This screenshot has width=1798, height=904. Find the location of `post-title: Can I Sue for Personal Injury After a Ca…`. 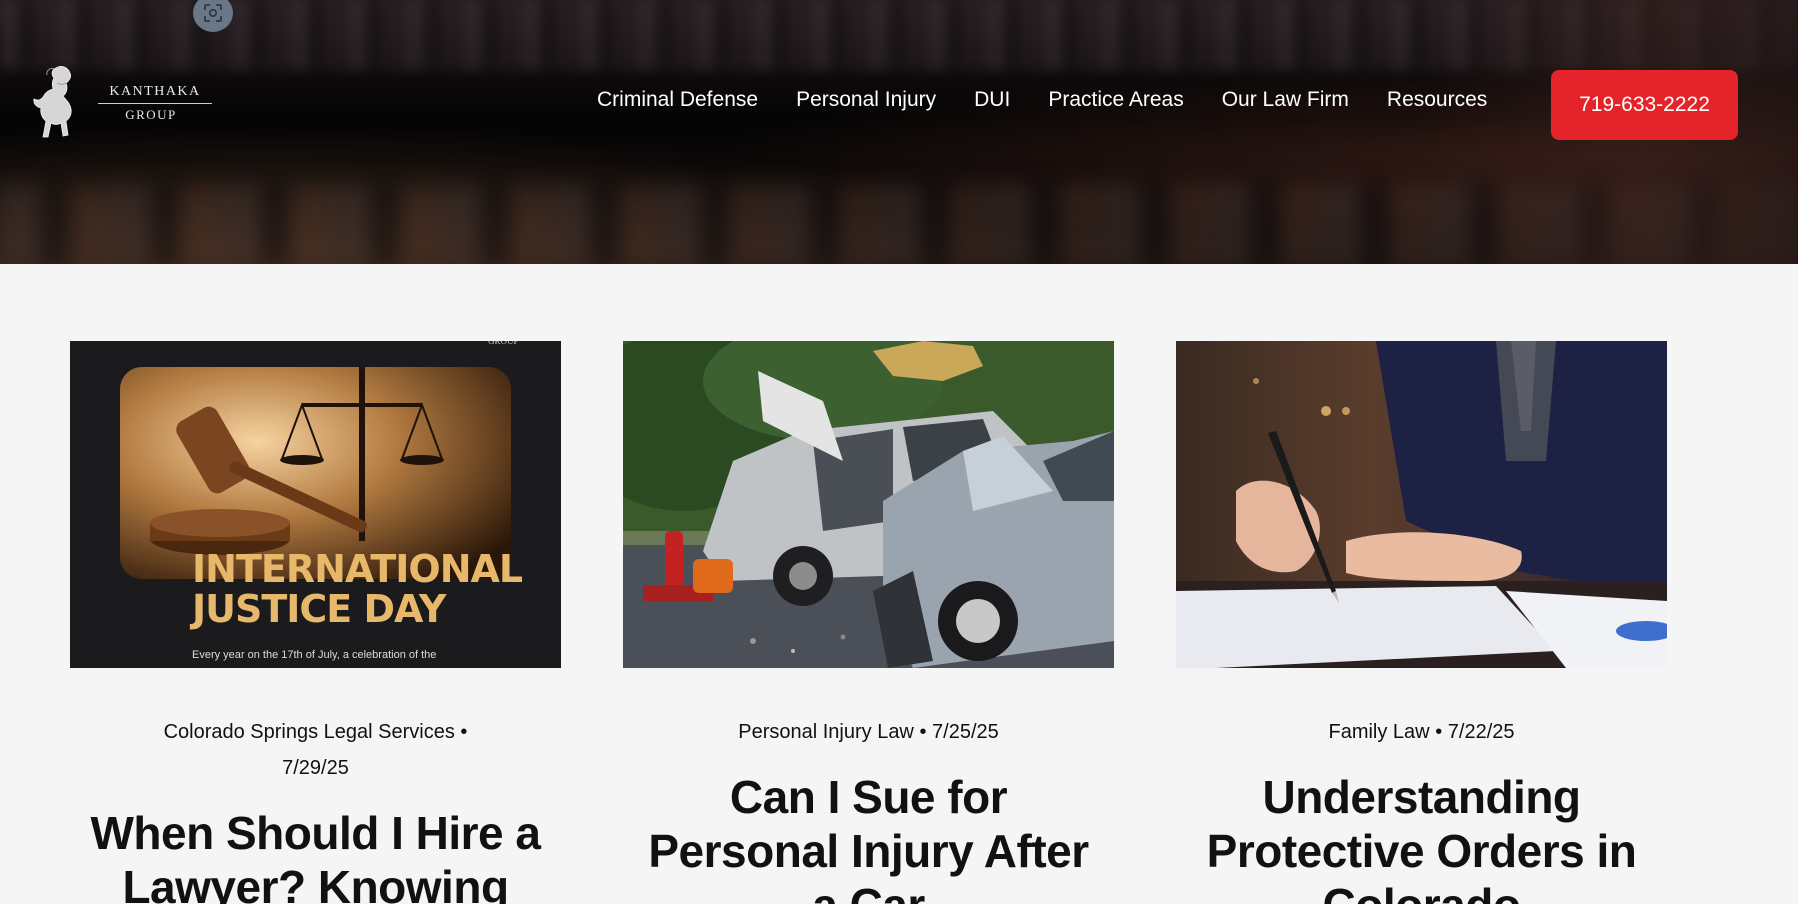

post-title: Can I Sue for Personal Injury After a Ca… is located at coordinates (868, 837).